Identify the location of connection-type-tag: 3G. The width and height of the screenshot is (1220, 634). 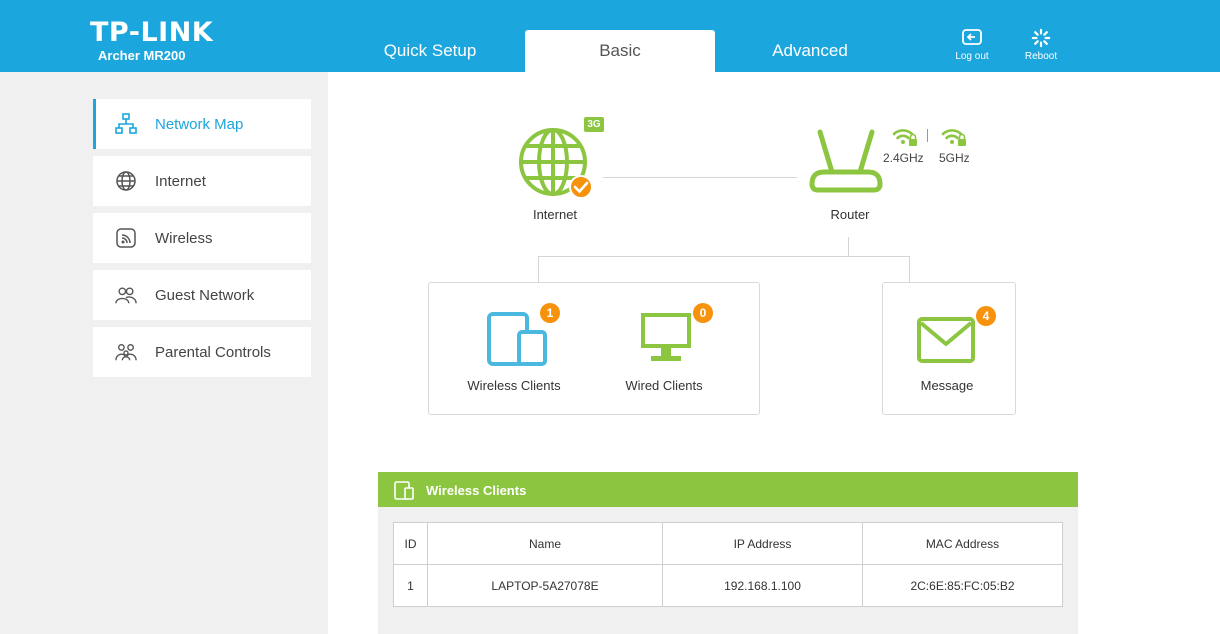
(594, 124).